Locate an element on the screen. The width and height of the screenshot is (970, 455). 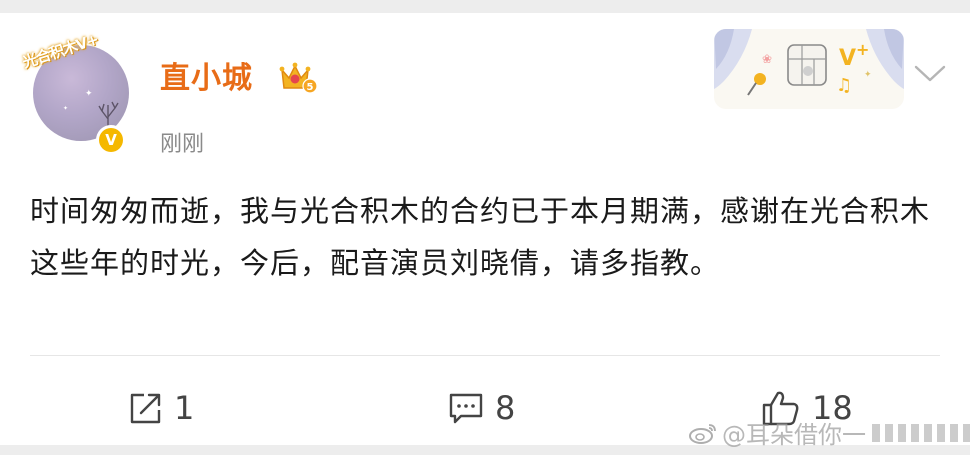
timestamp: 刚刚 is located at coordinates (182, 144).